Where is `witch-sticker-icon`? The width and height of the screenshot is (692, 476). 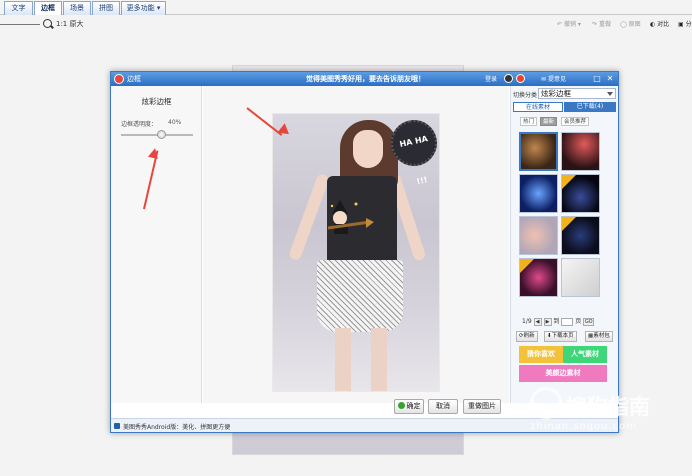 witch-sticker-icon is located at coordinates (350, 217).